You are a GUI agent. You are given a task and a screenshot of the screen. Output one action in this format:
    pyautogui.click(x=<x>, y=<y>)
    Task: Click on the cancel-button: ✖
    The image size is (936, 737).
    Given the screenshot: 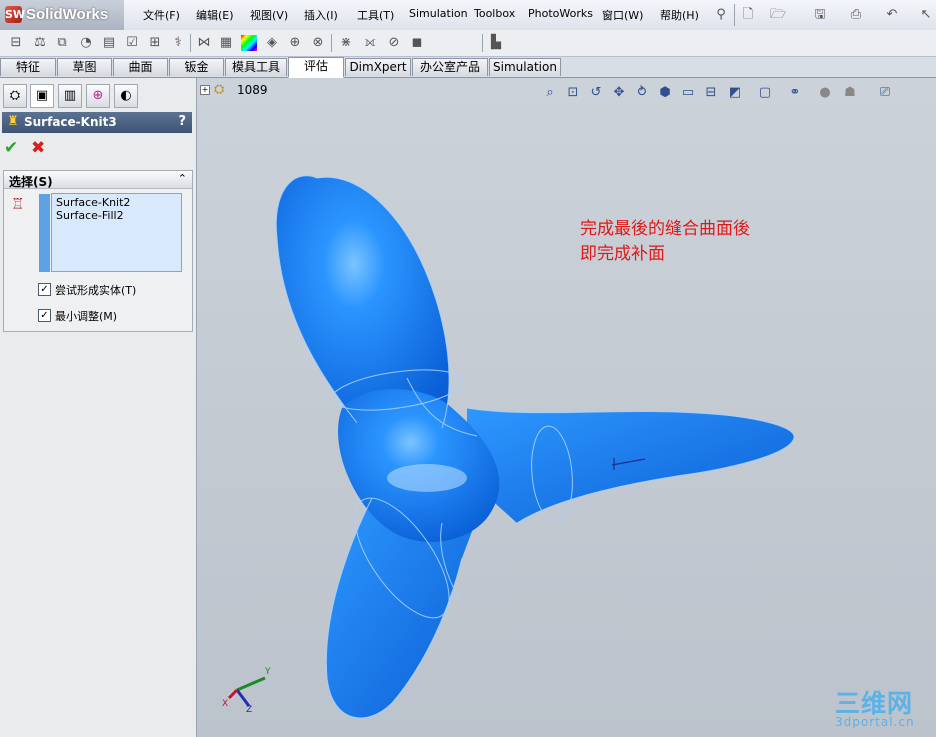 What is the action you would take?
    pyautogui.click(x=38, y=148)
    